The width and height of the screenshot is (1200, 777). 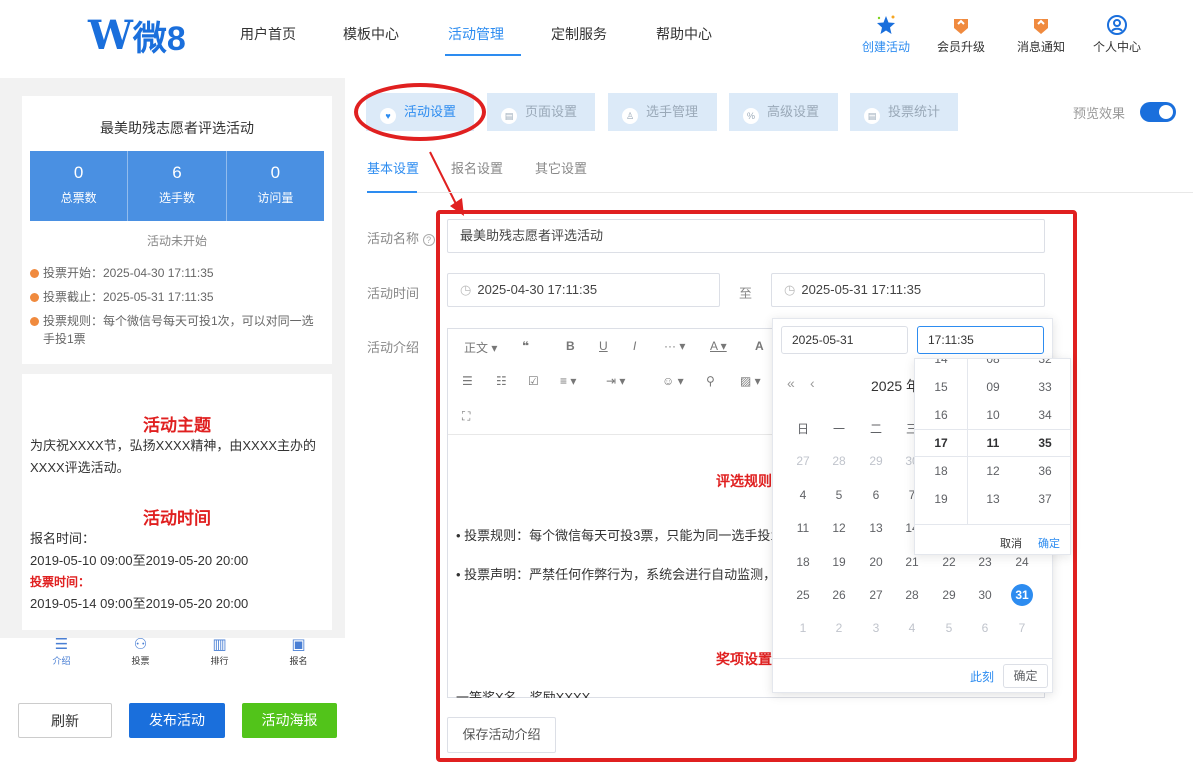 What do you see at coordinates (1049, 543) in the screenshot?
I see `time-confirm-button: 确定` at bounding box center [1049, 543].